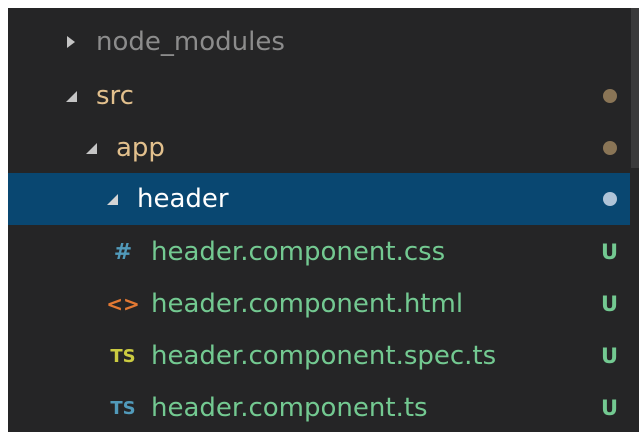 This screenshot has height=432, width=639. What do you see at coordinates (115, 96) in the screenshot?
I see `tree-item-label: src` at bounding box center [115, 96].